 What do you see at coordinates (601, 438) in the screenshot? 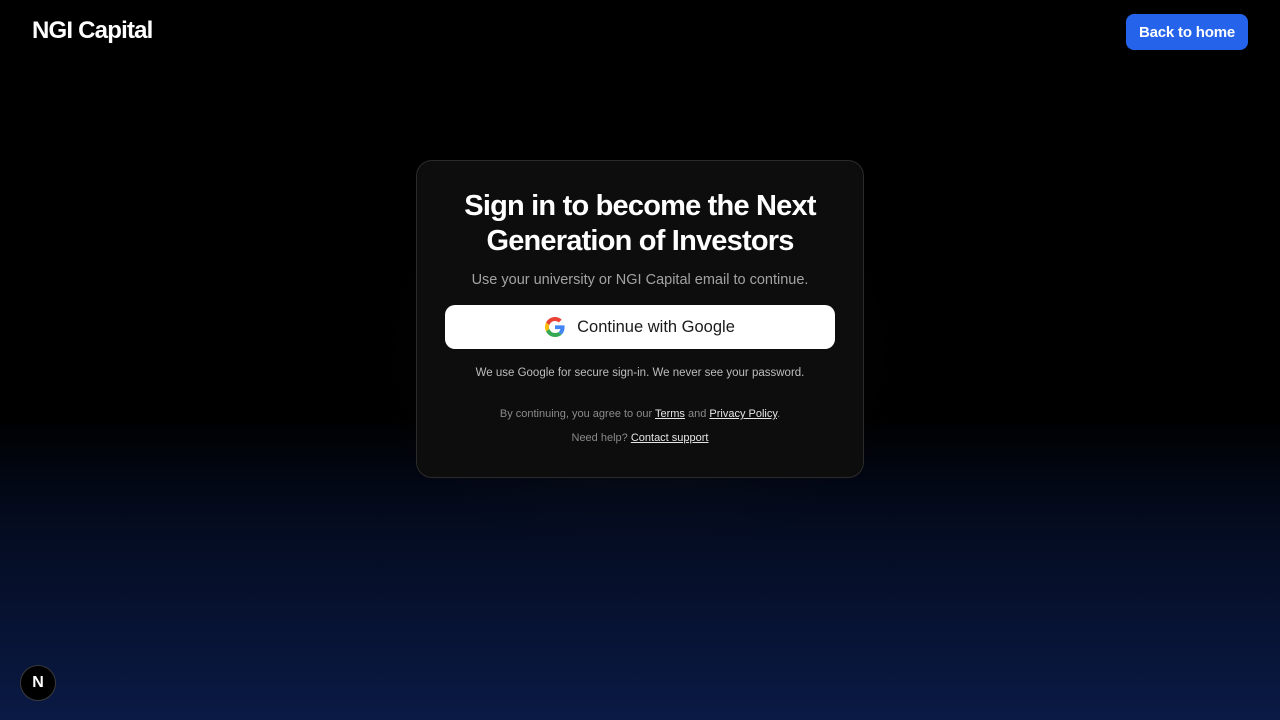
I see `help-prefix: Need help?` at bounding box center [601, 438].